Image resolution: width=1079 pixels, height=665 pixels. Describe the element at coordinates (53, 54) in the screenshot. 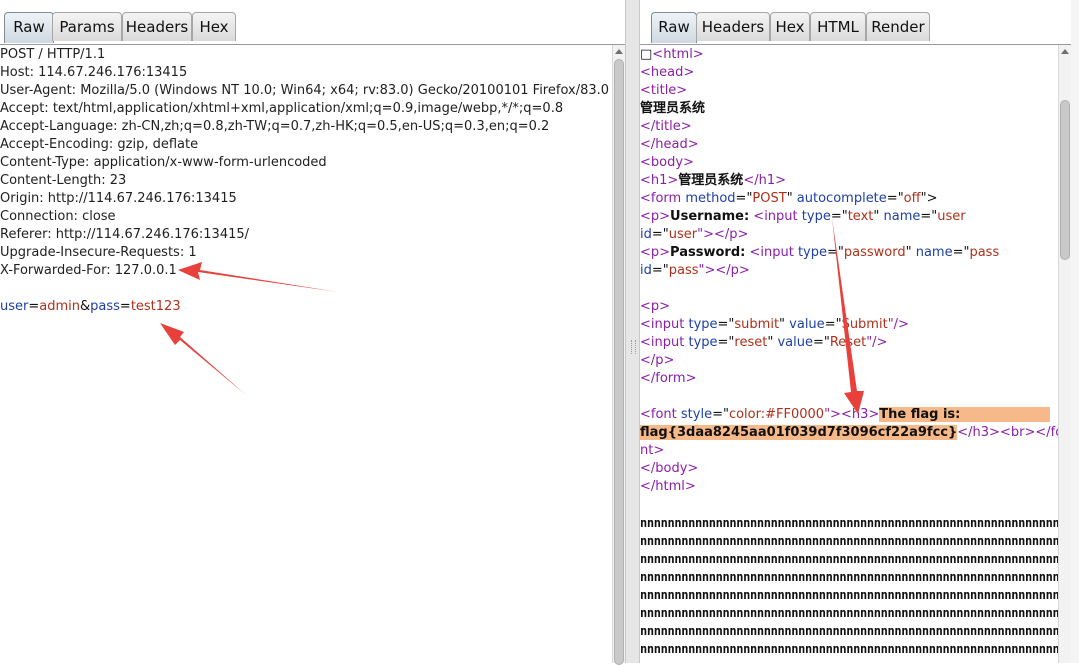

I see `request-line: POST / HTTP/1.1` at that location.